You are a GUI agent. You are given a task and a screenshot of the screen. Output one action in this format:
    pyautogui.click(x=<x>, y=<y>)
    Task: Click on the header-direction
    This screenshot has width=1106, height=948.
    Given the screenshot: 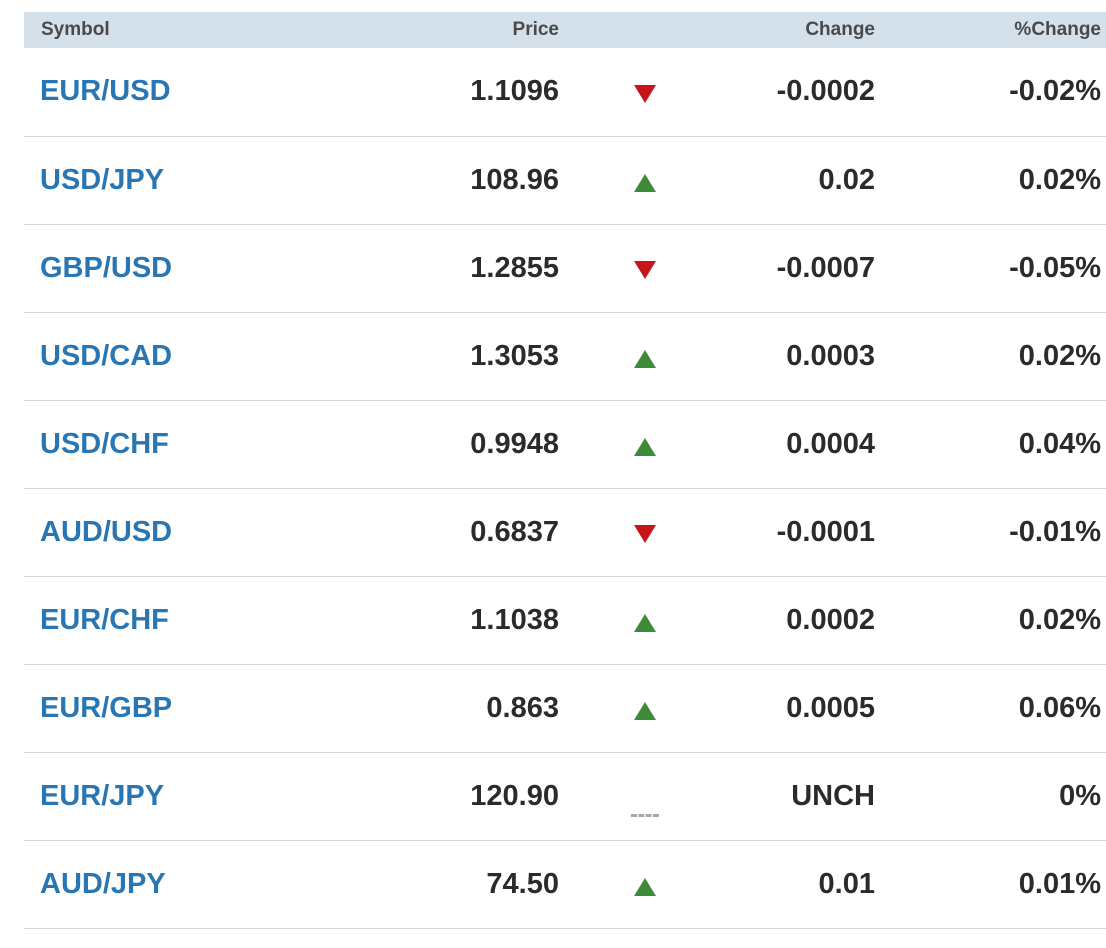 What is the action you would take?
    pyautogui.click(x=645, y=30)
    